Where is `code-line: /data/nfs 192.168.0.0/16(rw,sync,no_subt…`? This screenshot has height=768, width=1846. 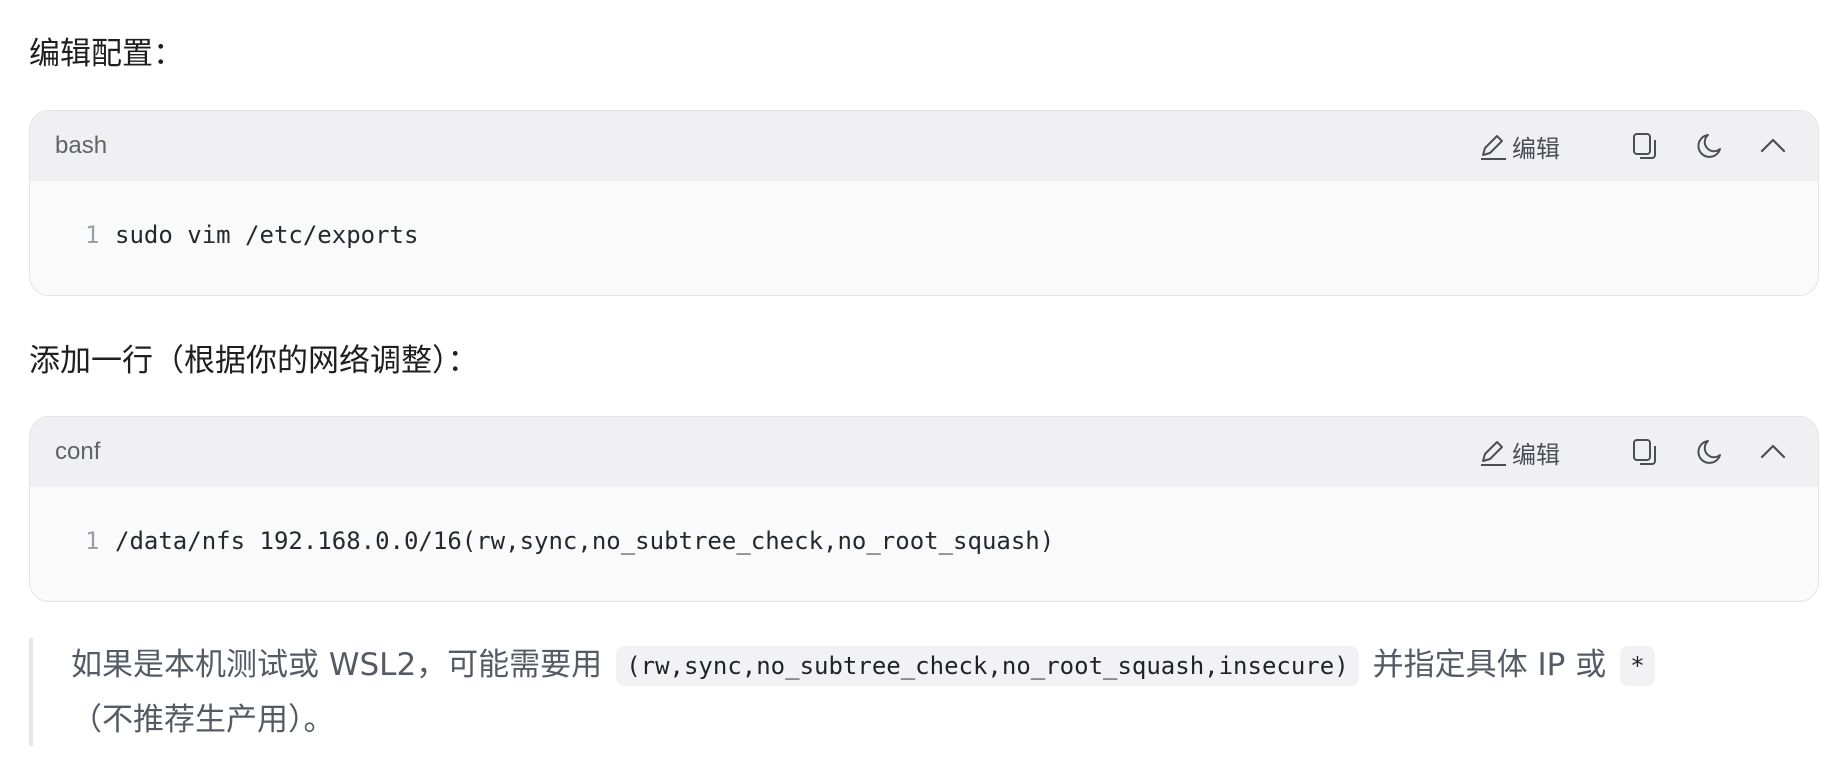 code-line: /data/nfs 192.168.0.0/16(rw,sync,no_subt… is located at coordinates (585, 541).